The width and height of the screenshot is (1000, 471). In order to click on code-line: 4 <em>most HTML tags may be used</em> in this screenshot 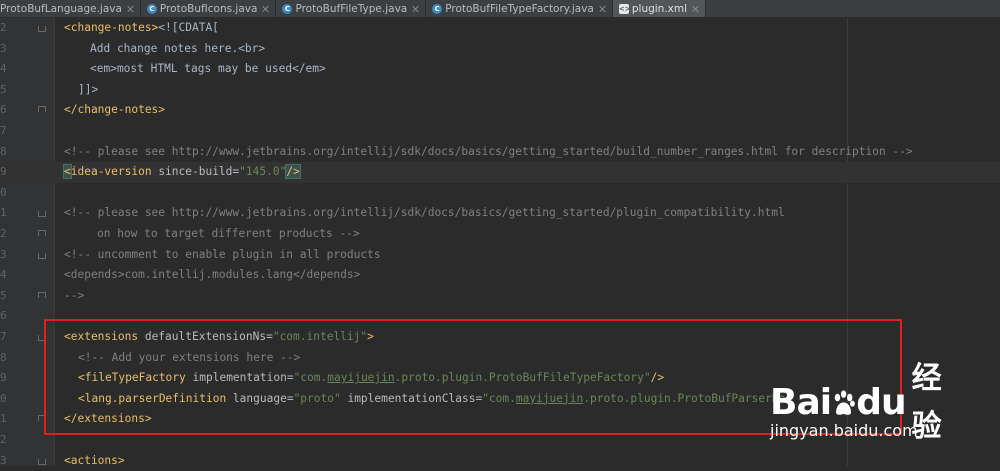, I will do `click(500, 69)`.